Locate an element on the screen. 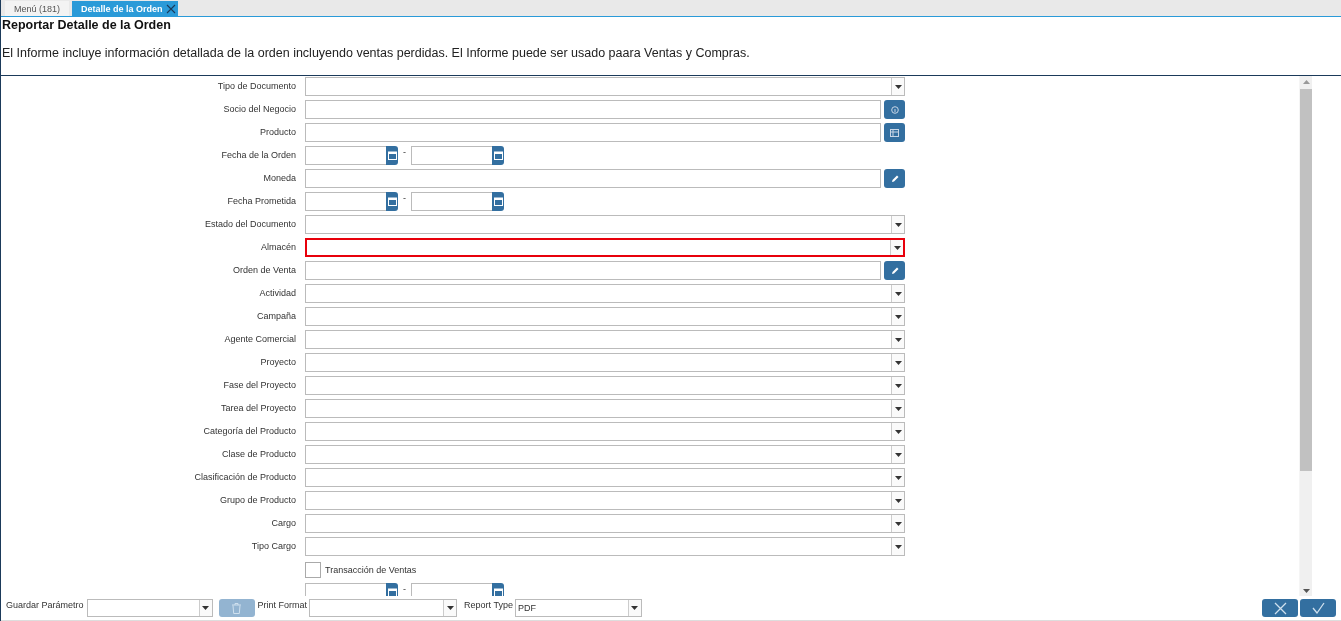 The height and width of the screenshot is (621, 1341). field-label: Fase del Proyecto is located at coordinates (259, 385).